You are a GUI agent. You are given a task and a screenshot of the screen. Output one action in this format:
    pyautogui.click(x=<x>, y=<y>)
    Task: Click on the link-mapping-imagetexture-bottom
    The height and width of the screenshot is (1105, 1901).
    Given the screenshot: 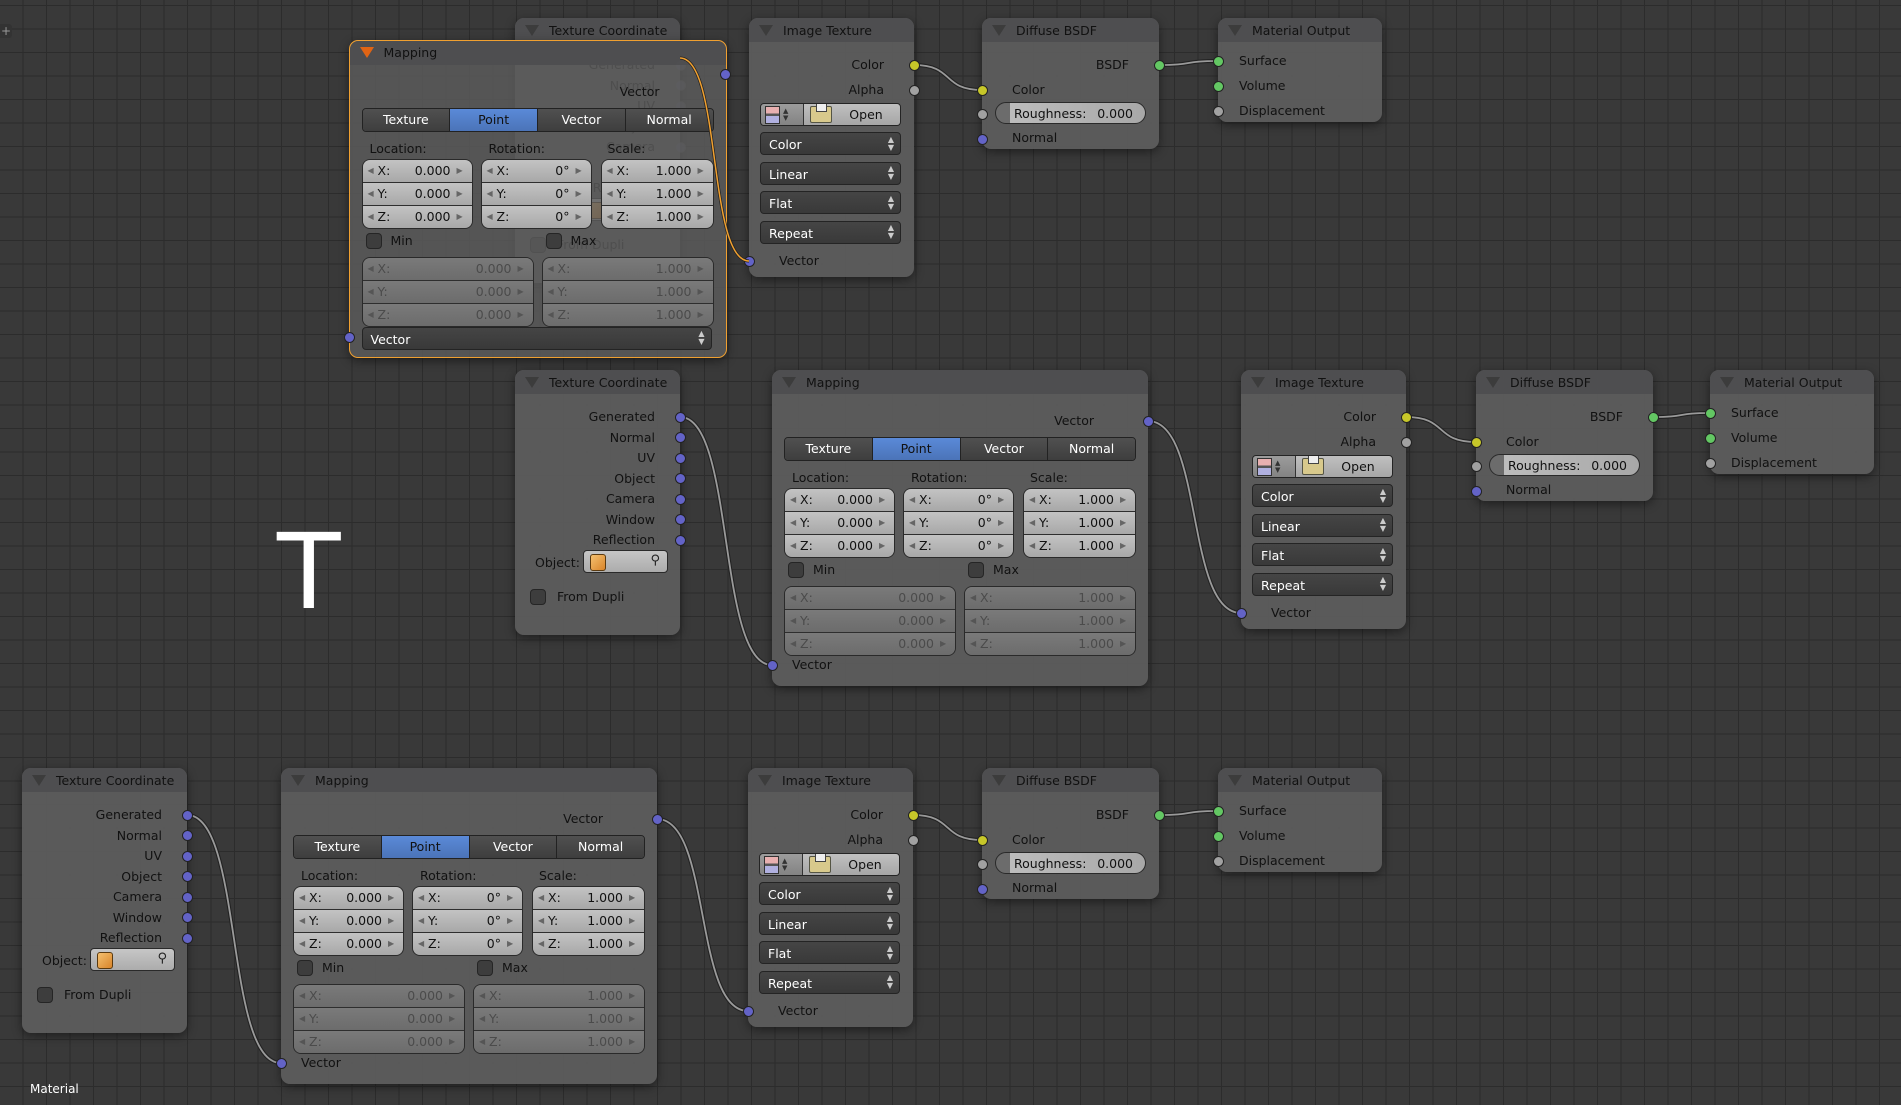 What is the action you would take?
    pyautogui.click(x=702, y=915)
    